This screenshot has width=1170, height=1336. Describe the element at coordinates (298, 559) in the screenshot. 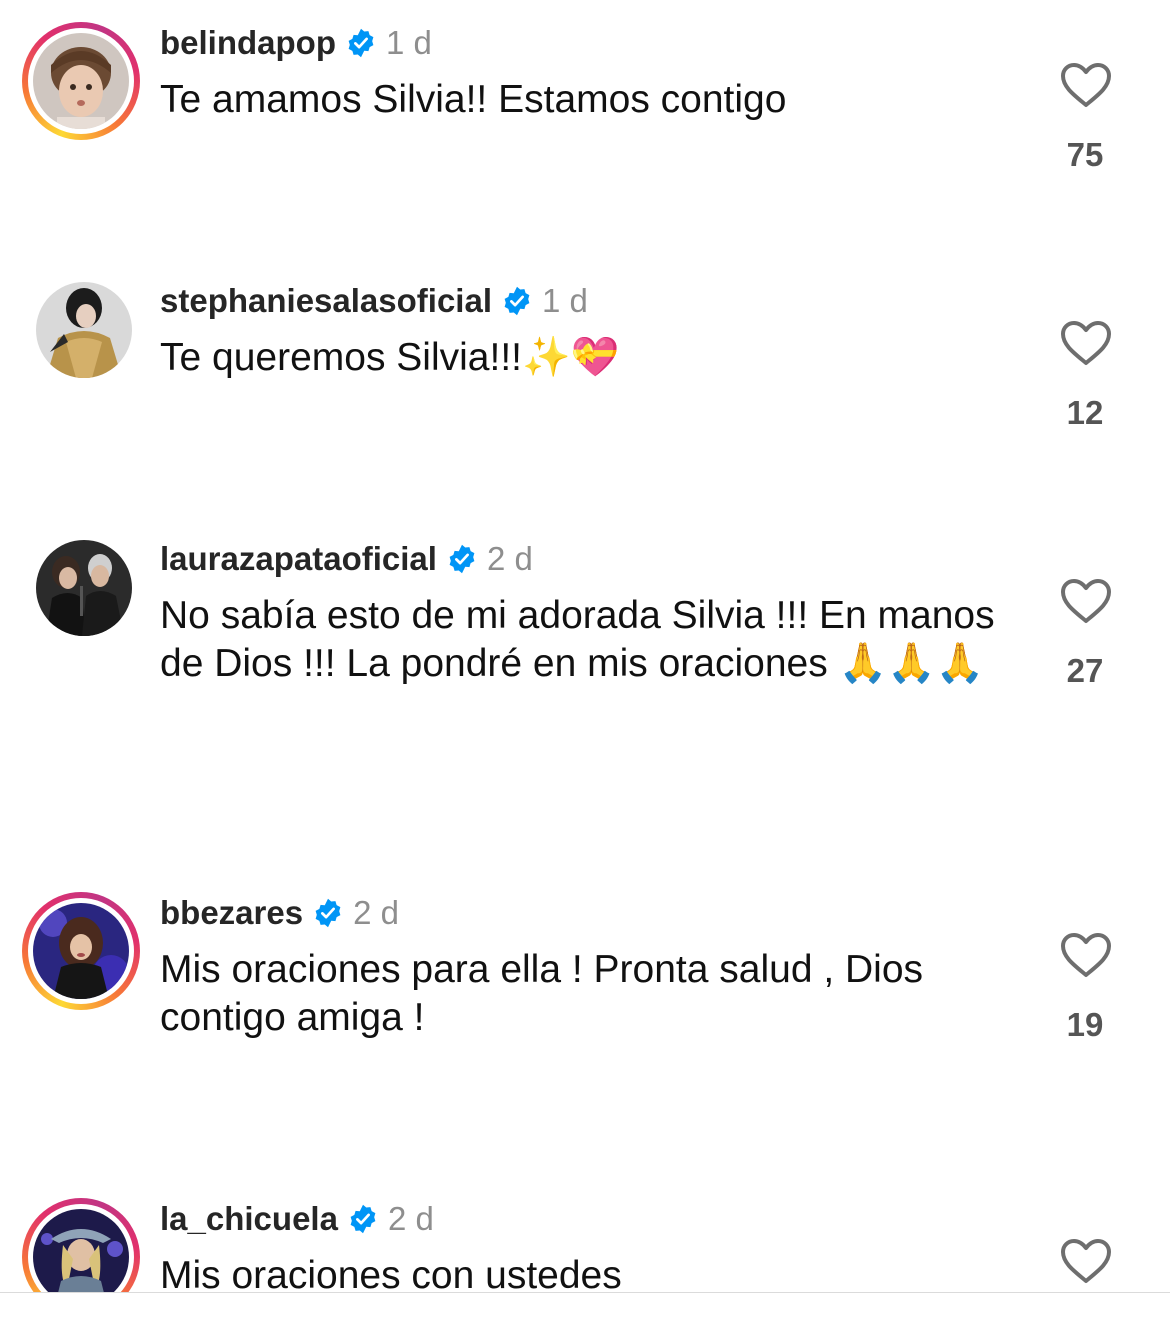

I see `comment-username: laurazapataoficial` at that location.